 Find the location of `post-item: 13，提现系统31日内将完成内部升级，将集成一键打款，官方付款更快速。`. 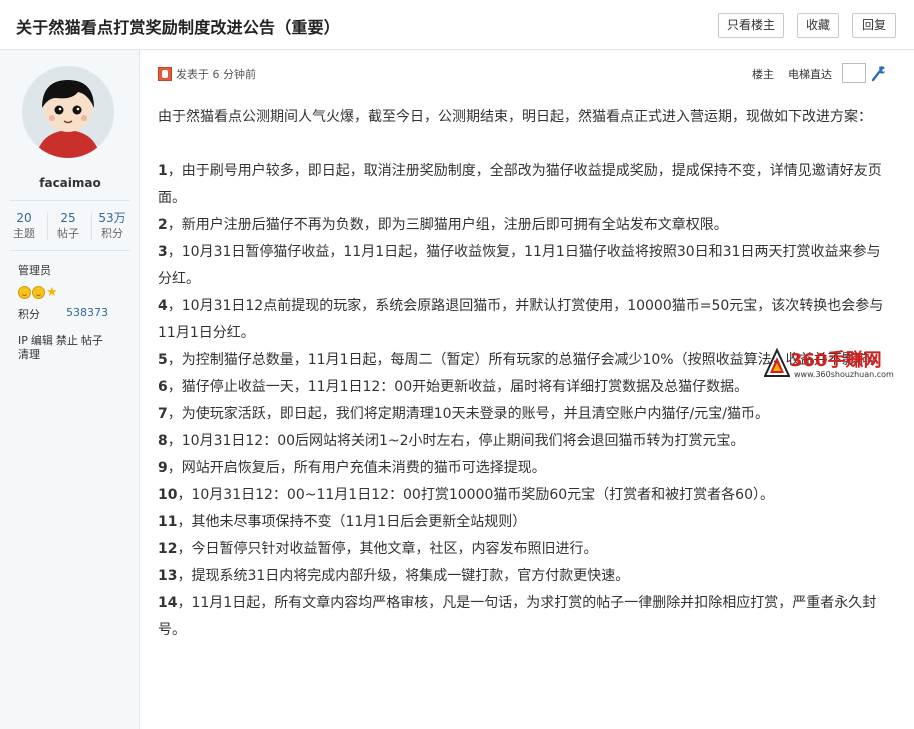

post-item: 13，提现系统31日内将完成内部升级，将集成一键打款，官方付款更快速。 is located at coordinates (523, 576).